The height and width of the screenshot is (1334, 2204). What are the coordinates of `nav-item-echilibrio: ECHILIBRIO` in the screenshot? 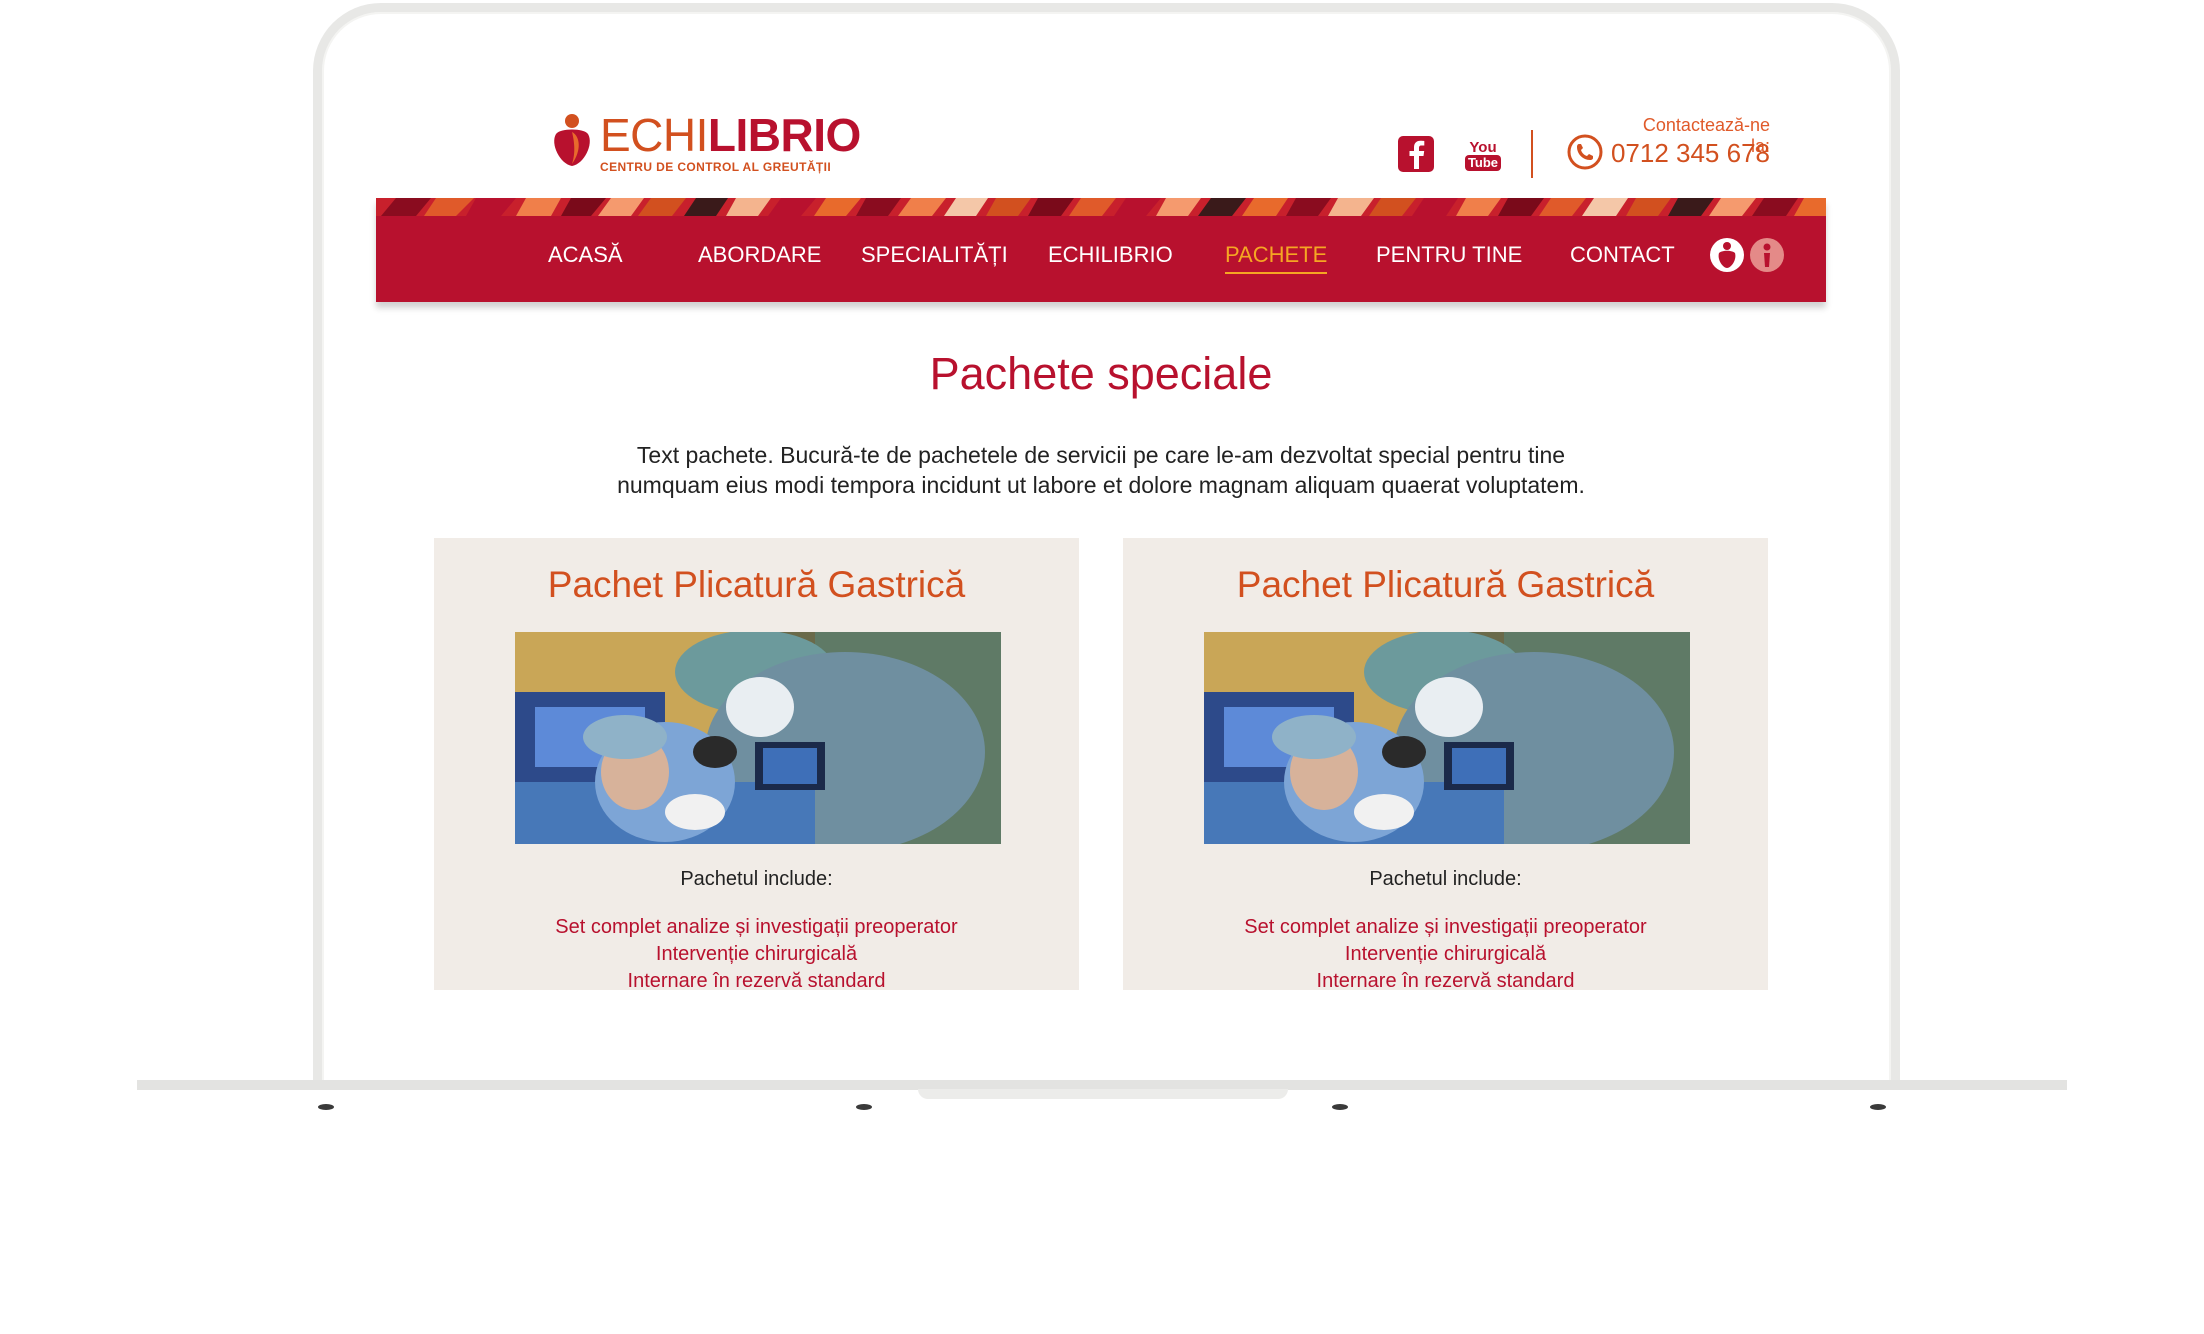 It's located at (1110, 255).